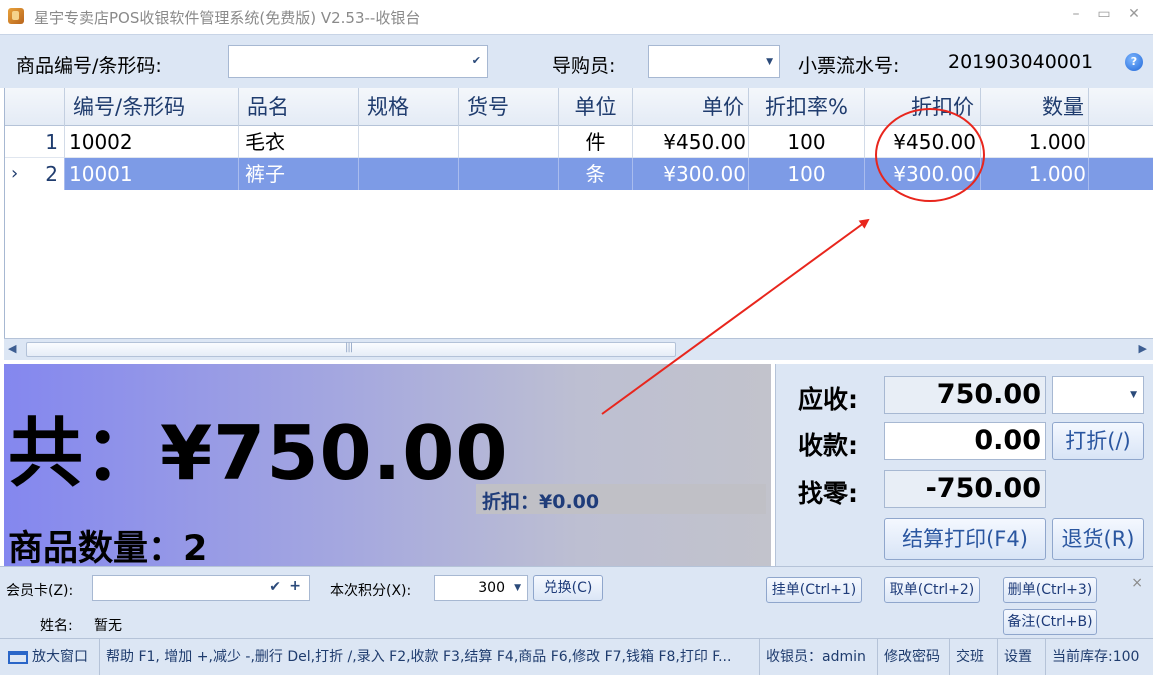 The image size is (1153, 675). What do you see at coordinates (596, 142) in the screenshot?
I see `cell-unit: 件` at bounding box center [596, 142].